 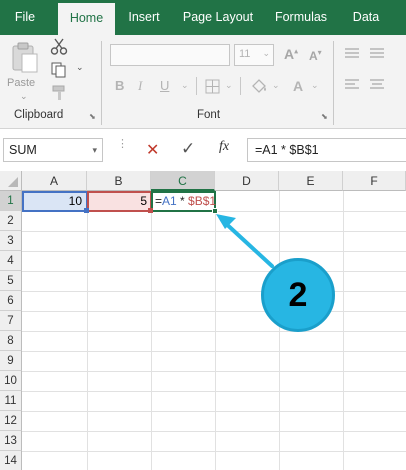 What do you see at coordinates (144, 17) in the screenshot?
I see `tab-insert: Insert` at bounding box center [144, 17].